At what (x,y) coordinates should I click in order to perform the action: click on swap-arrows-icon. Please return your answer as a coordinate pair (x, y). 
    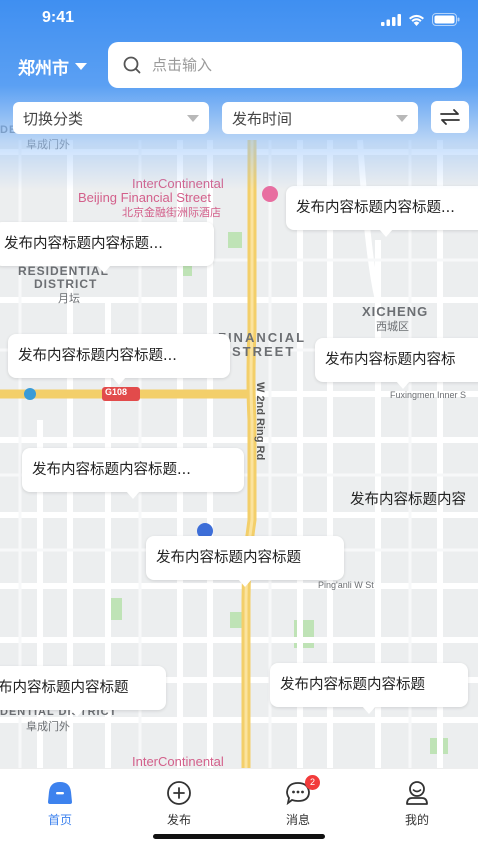
    Looking at the image, I should click on (450, 117).